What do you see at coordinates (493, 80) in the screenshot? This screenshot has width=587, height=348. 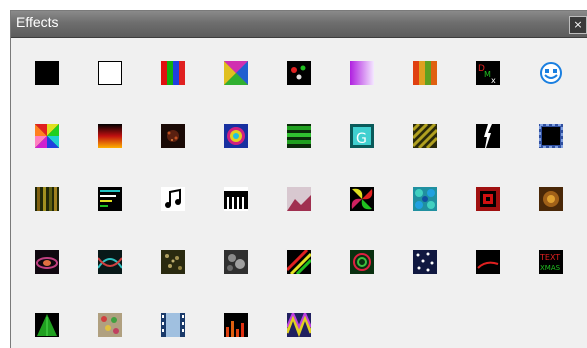 I see `svg-text: x` at bounding box center [493, 80].